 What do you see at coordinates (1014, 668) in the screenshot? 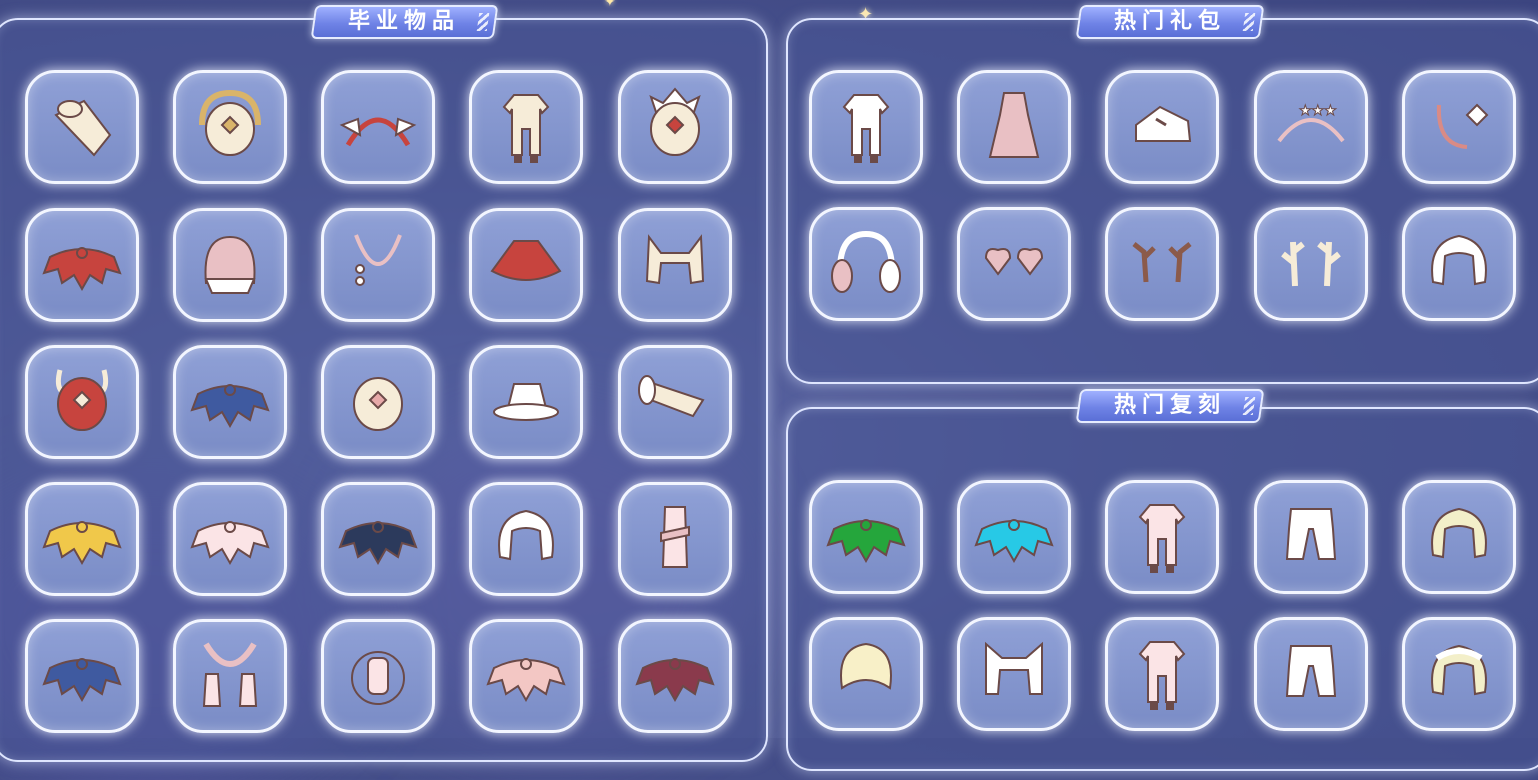
I see `cat-ears-hair-icon` at bounding box center [1014, 668].